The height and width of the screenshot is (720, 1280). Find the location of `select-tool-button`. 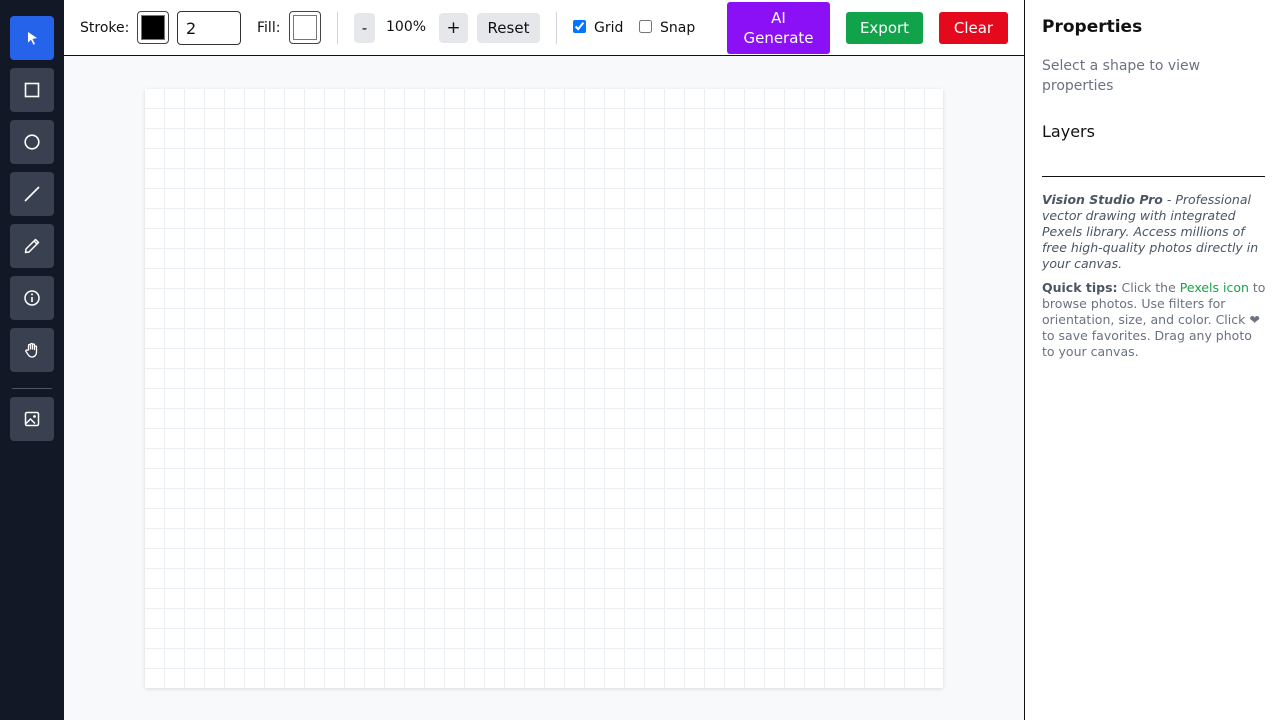

select-tool-button is located at coordinates (32, 38).